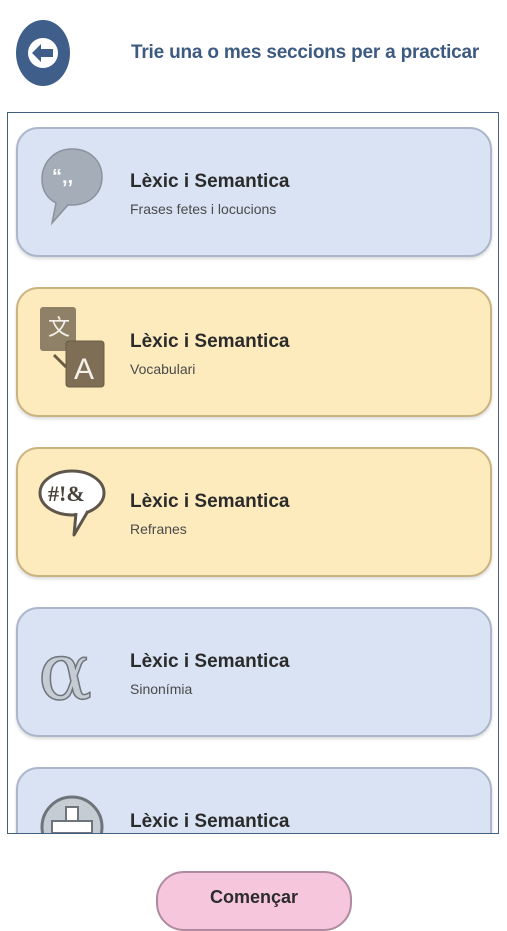 Image resolution: width=507 pixels, height=931 pixels. Describe the element at coordinates (163, 369) in the screenshot. I see `section-subtitle: Vocabulari` at that location.